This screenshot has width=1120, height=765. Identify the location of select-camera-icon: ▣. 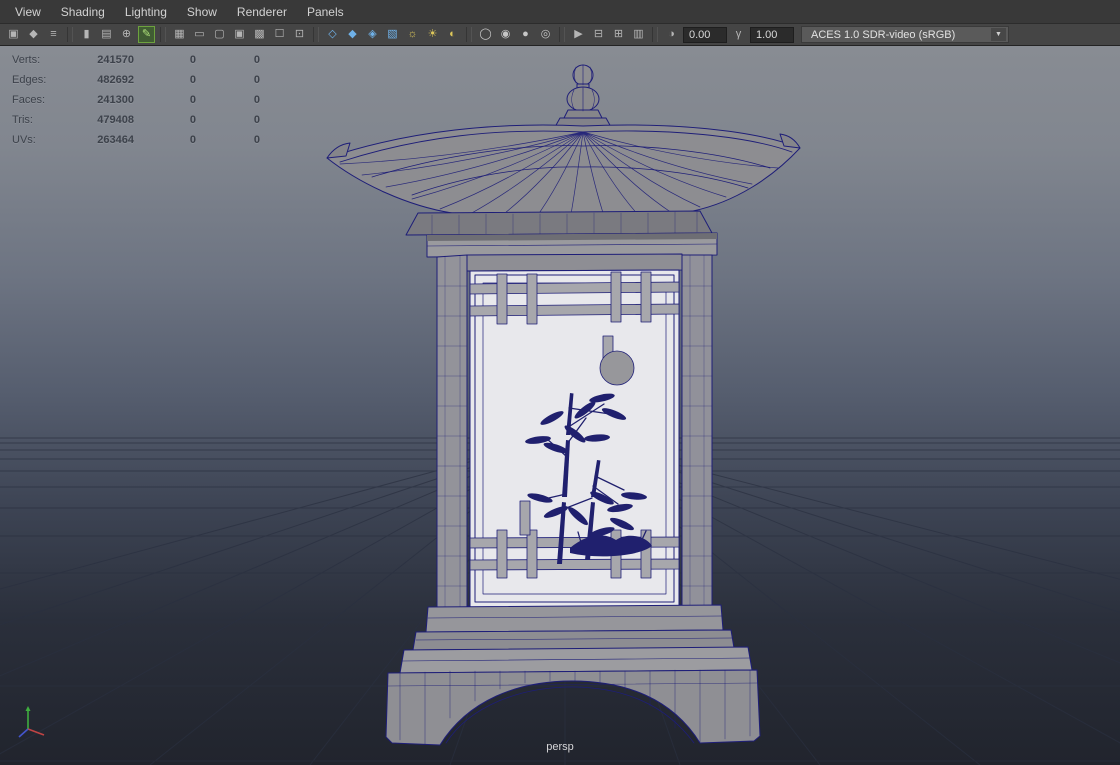
(13, 34).